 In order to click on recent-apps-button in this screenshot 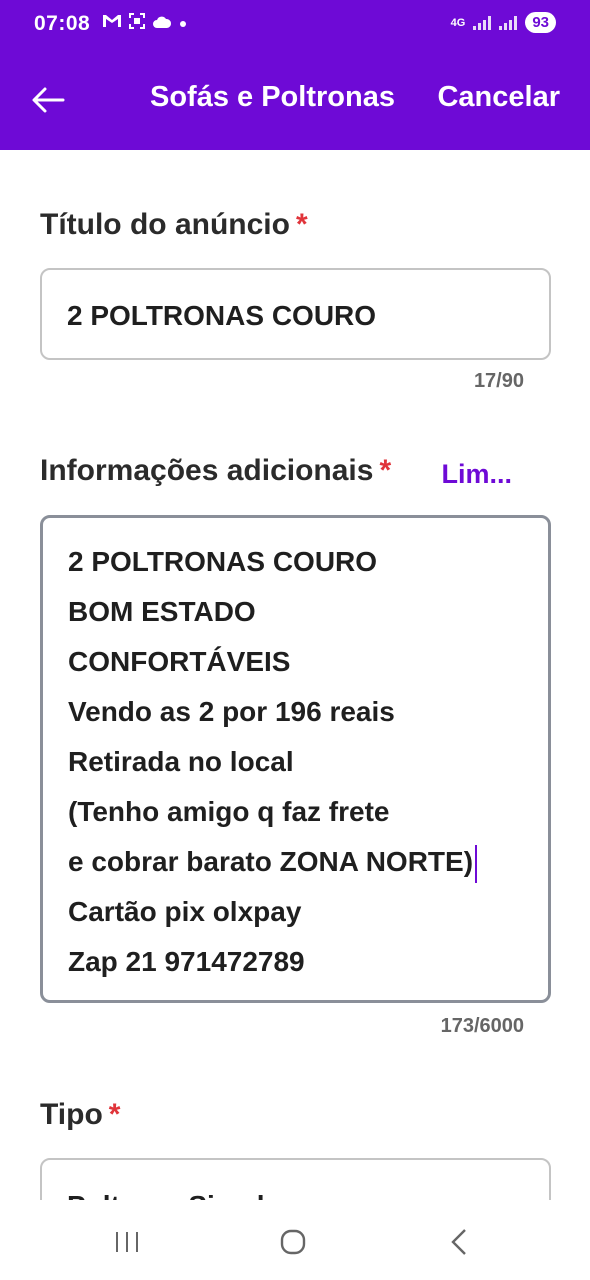, I will do `click(127, 1242)`.